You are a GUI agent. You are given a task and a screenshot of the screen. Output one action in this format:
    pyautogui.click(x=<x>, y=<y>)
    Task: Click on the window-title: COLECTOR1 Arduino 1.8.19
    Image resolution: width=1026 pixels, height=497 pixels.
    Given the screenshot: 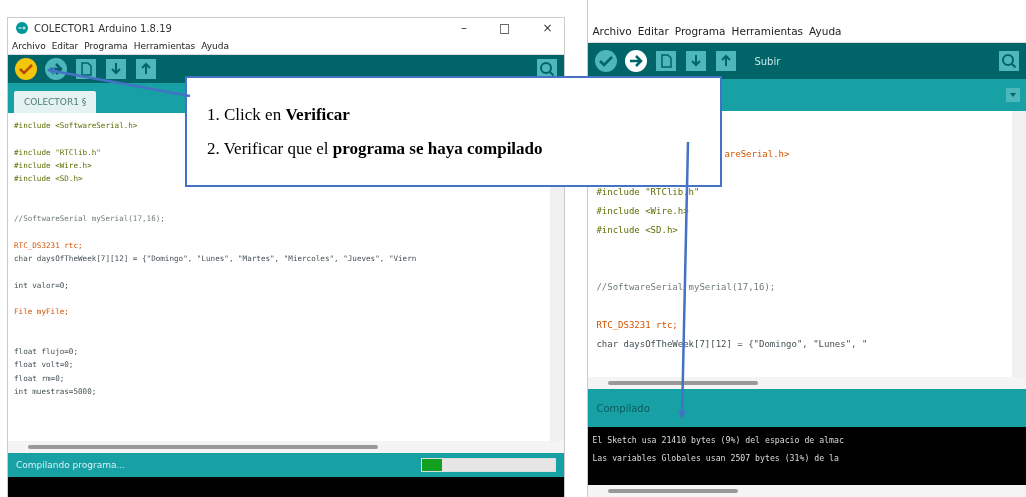 What is the action you would take?
    pyautogui.click(x=103, y=28)
    